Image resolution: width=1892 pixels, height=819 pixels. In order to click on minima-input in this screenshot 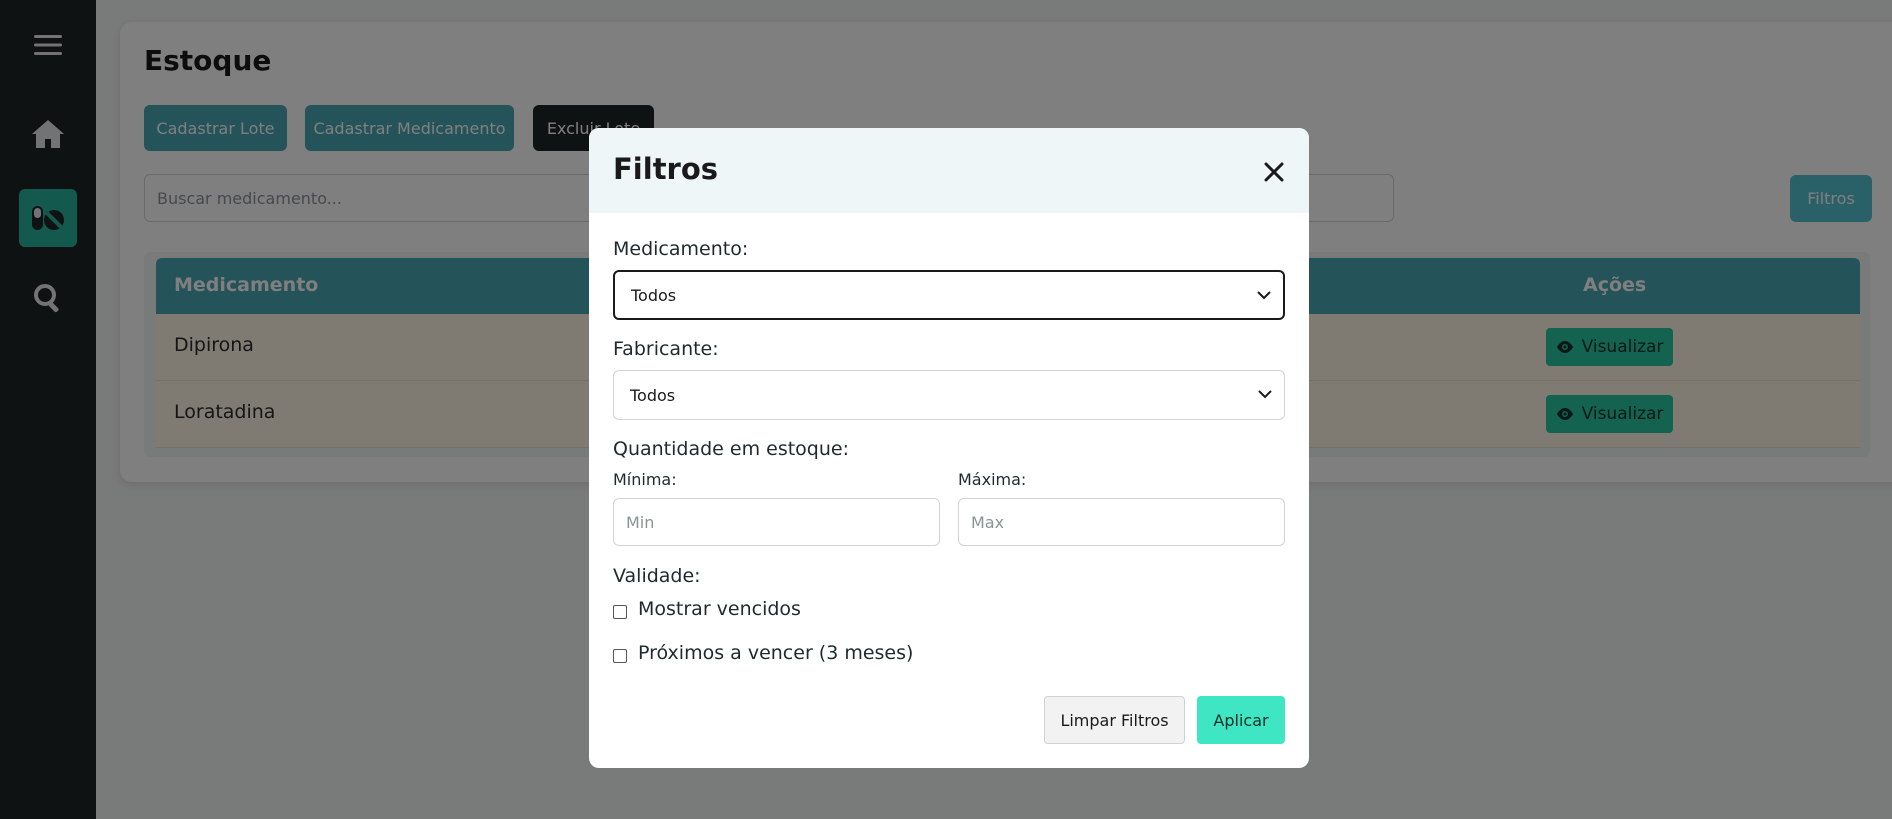, I will do `click(776, 522)`.